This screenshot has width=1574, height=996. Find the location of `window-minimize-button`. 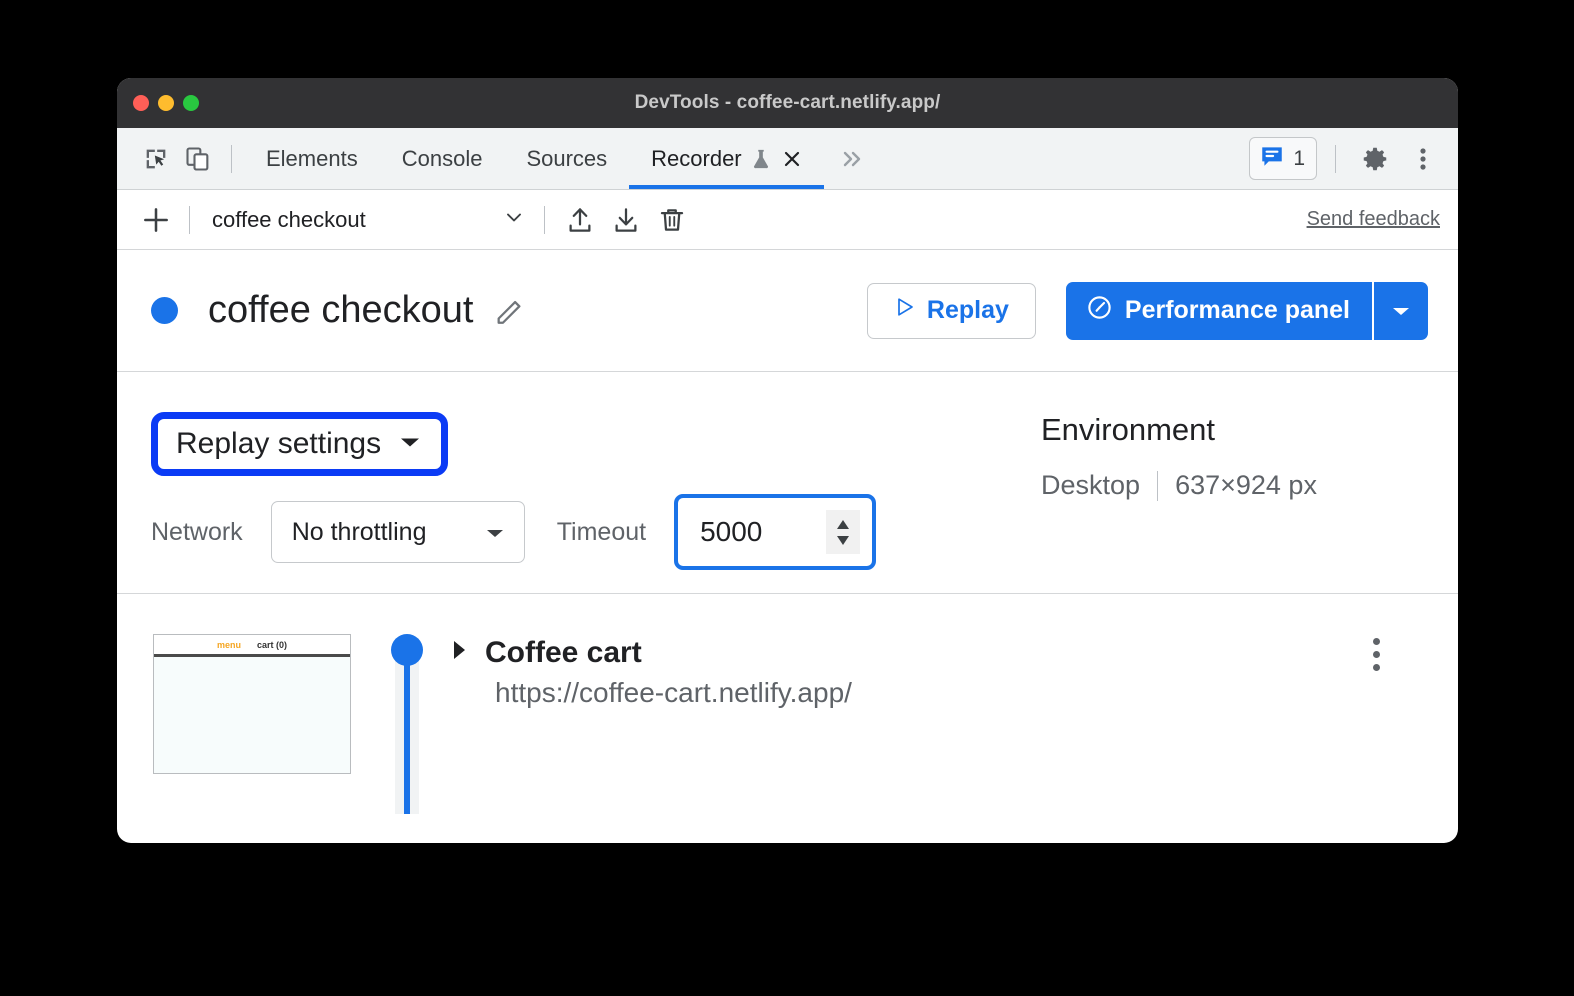

window-minimize-button is located at coordinates (166, 103).